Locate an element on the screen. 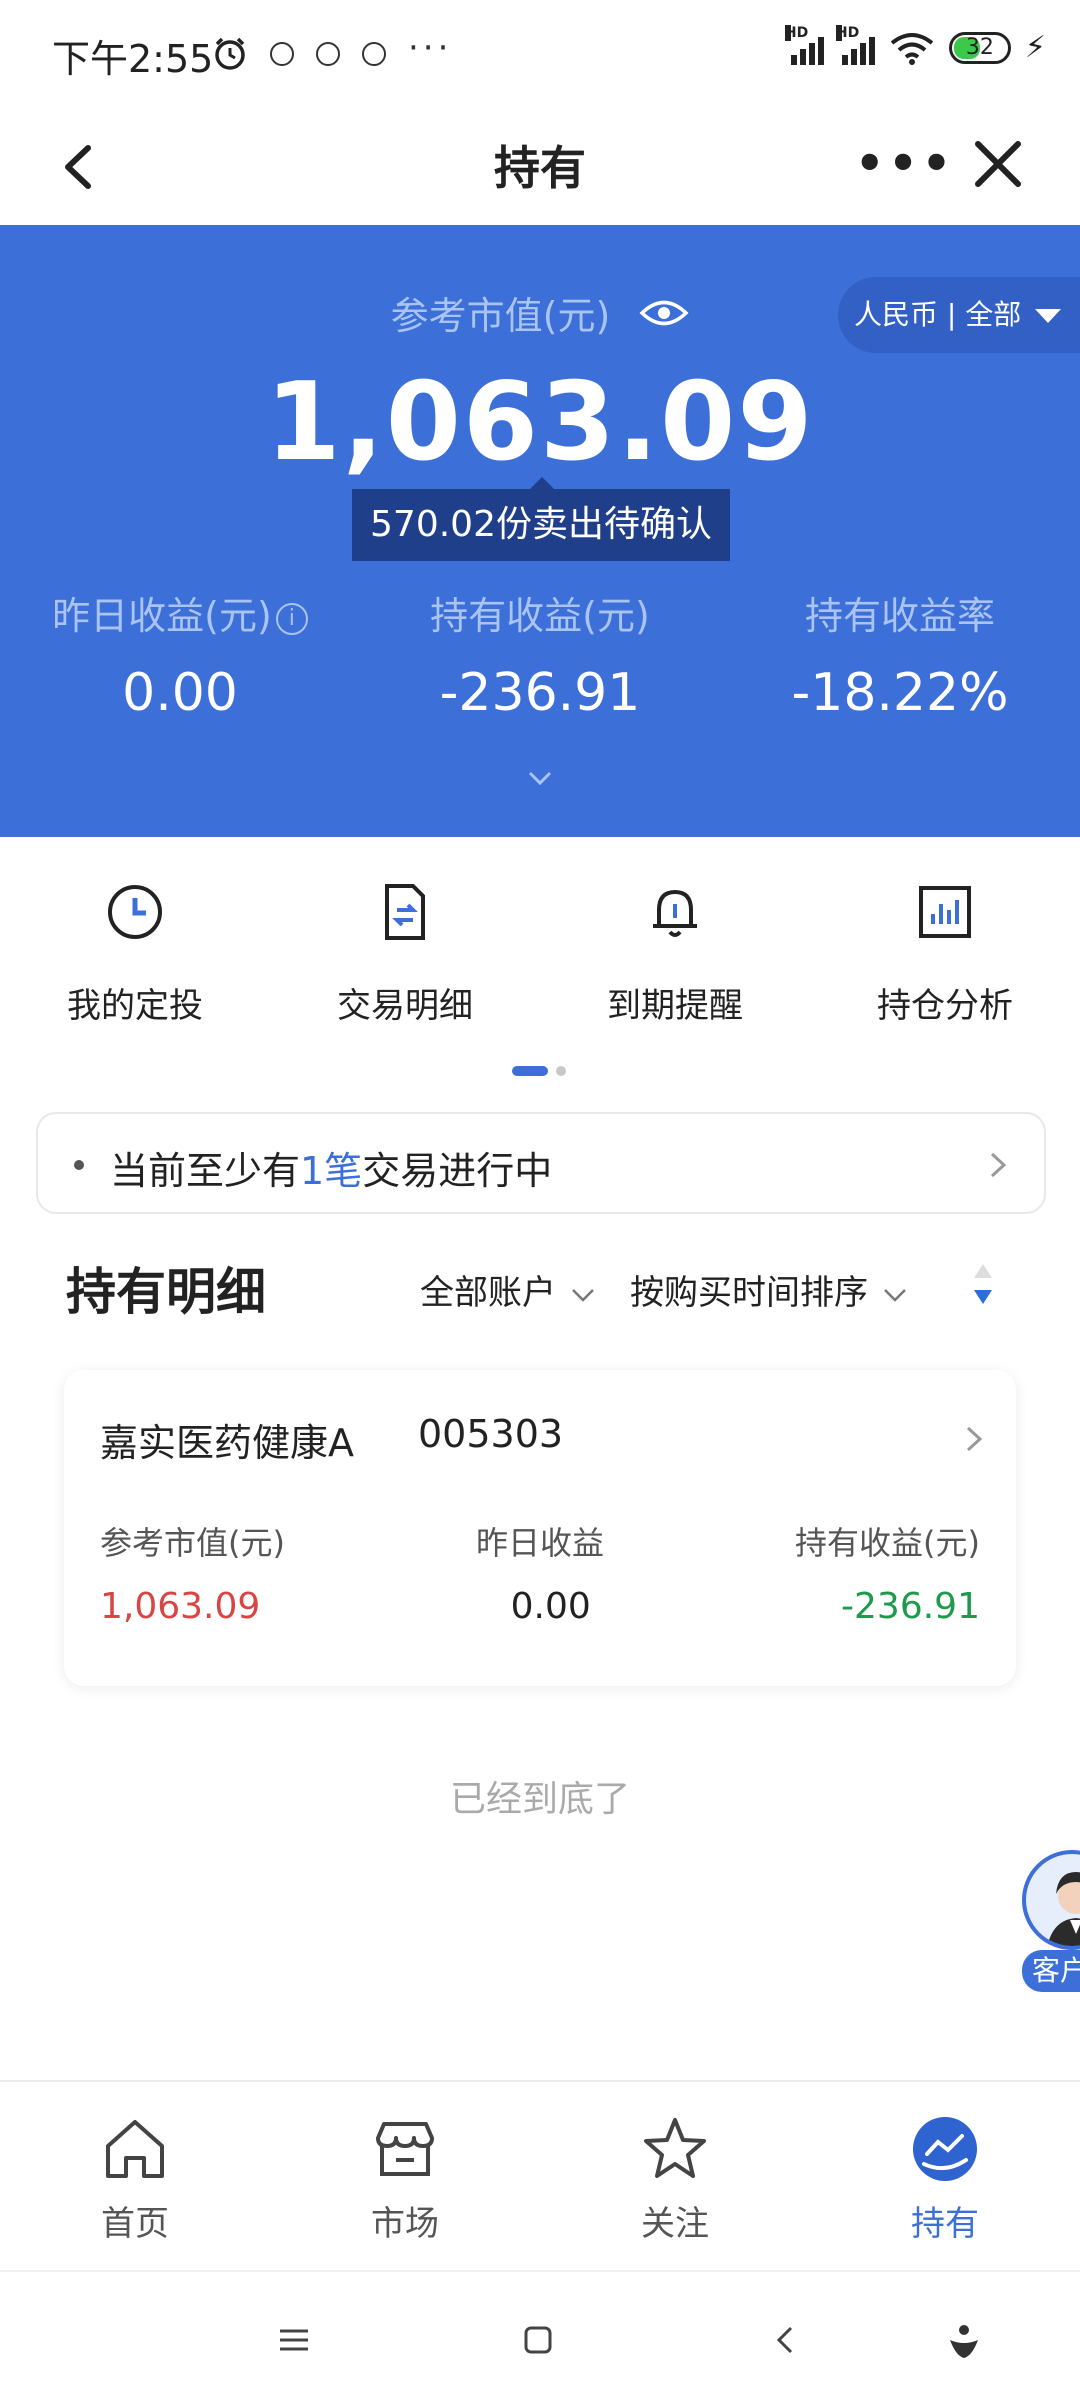 The image size is (1080, 2400). status-time: 下午2:55 is located at coordinates (133, 59).